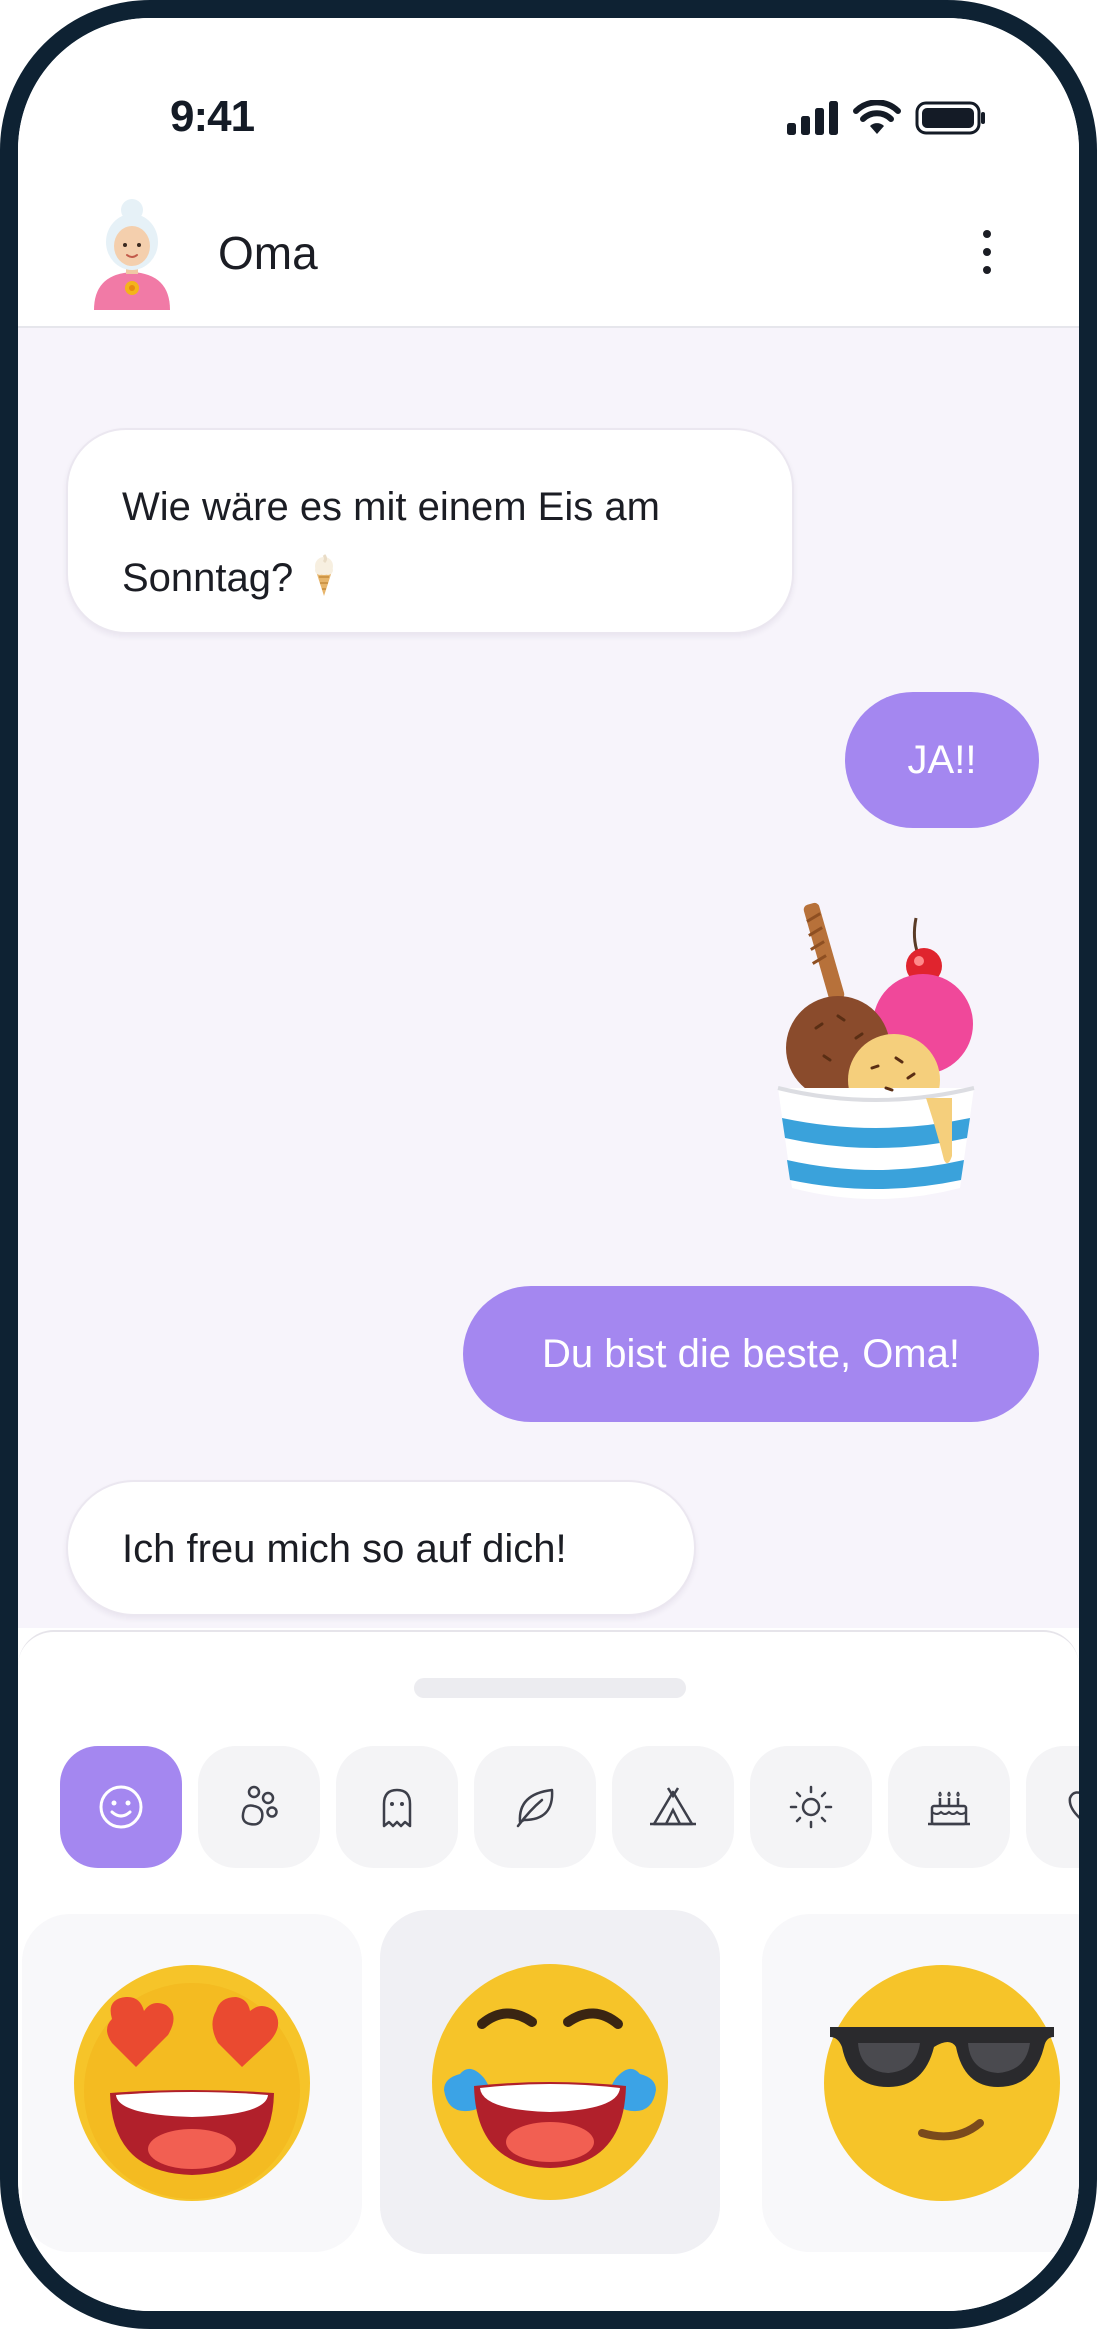 The height and width of the screenshot is (2329, 1097). I want to click on message-incoming: Wie wäre es mit einem Eis am Sonntag?, so click(430, 531).